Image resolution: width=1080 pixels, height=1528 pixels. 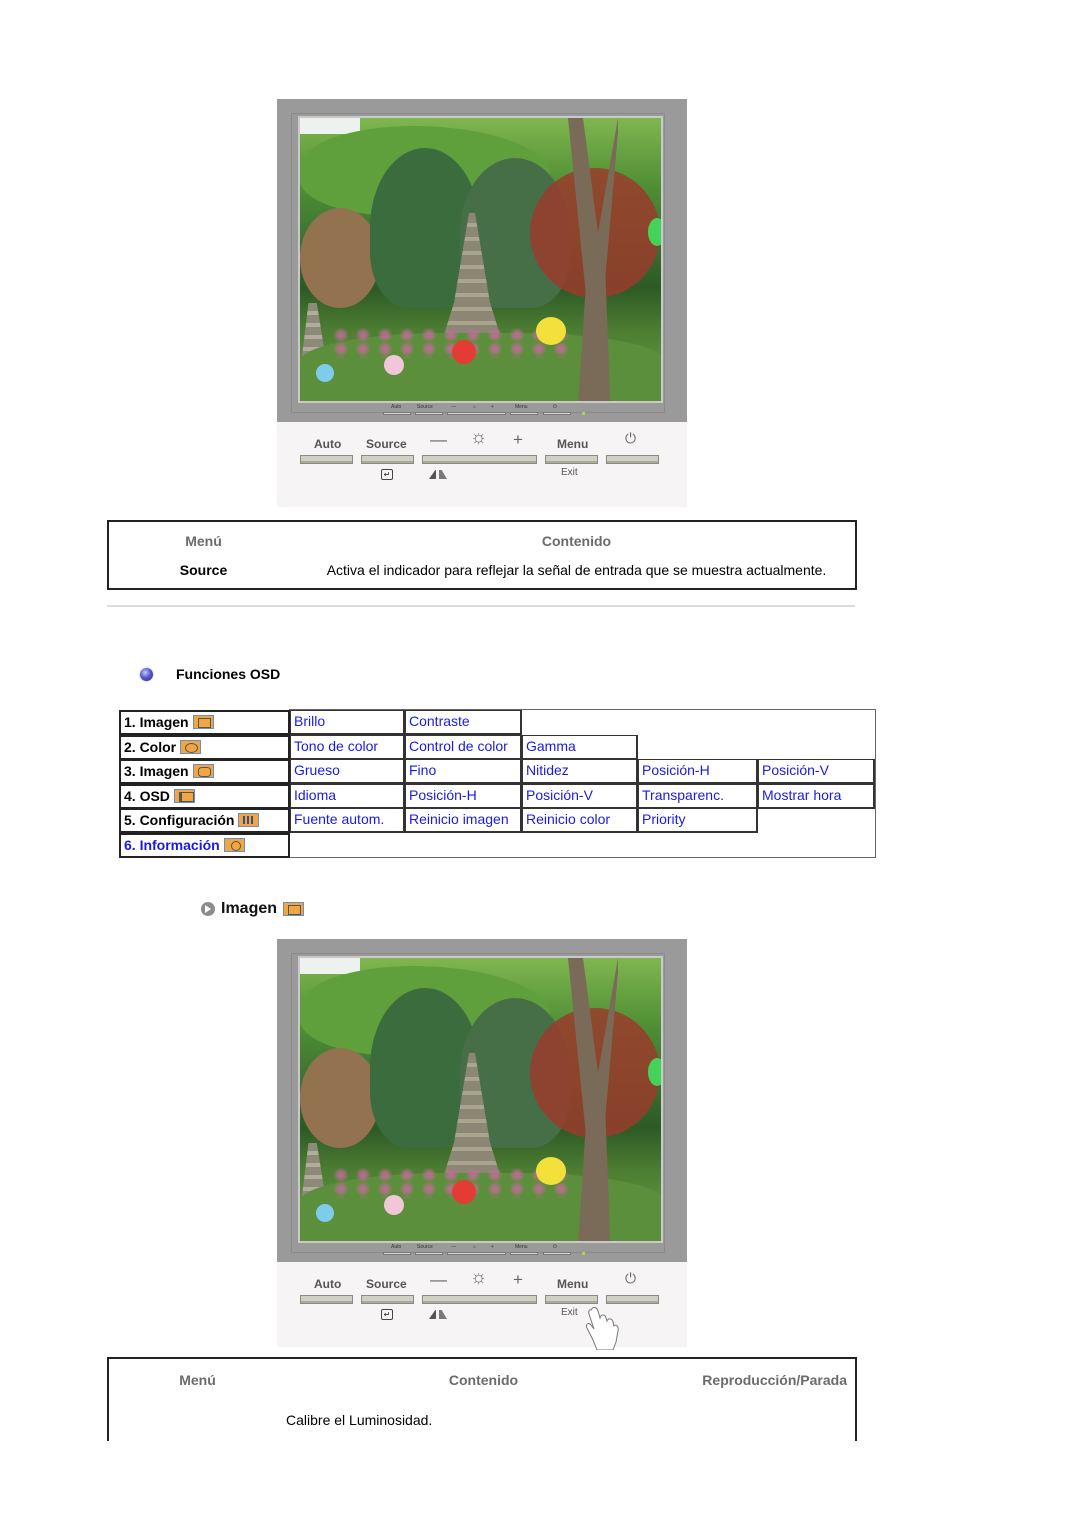 I want to click on osd-menu-imagen-position: 3. Imagen, so click(x=204, y=771).